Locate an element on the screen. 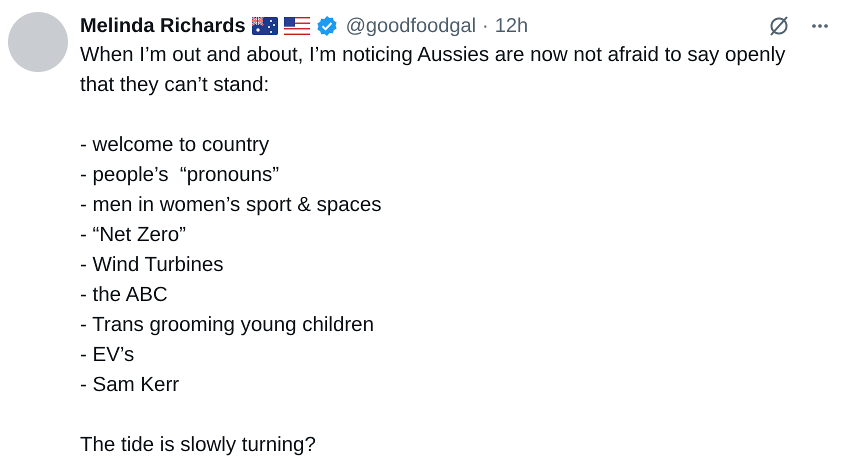 Image resolution: width=857 pixels, height=473 pixels. usa-flag-icon is located at coordinates (297, 26).